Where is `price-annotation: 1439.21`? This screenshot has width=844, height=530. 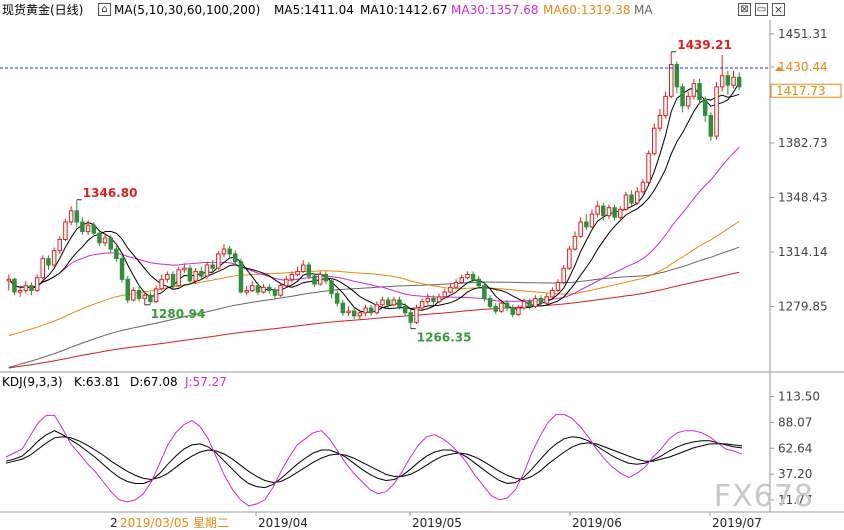
price-annotation: 1439.21 is located at coordinates (704, 45).